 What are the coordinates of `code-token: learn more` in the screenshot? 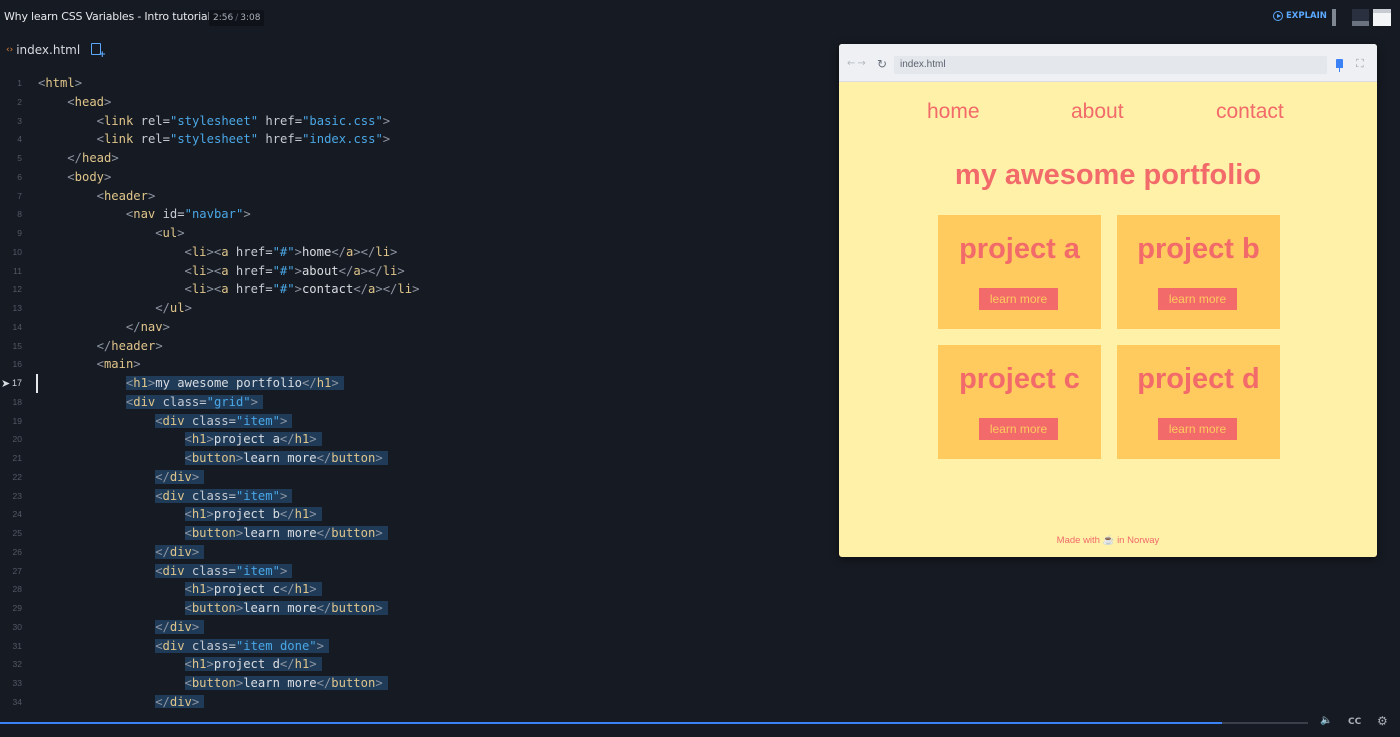 It's located at (280, 608).